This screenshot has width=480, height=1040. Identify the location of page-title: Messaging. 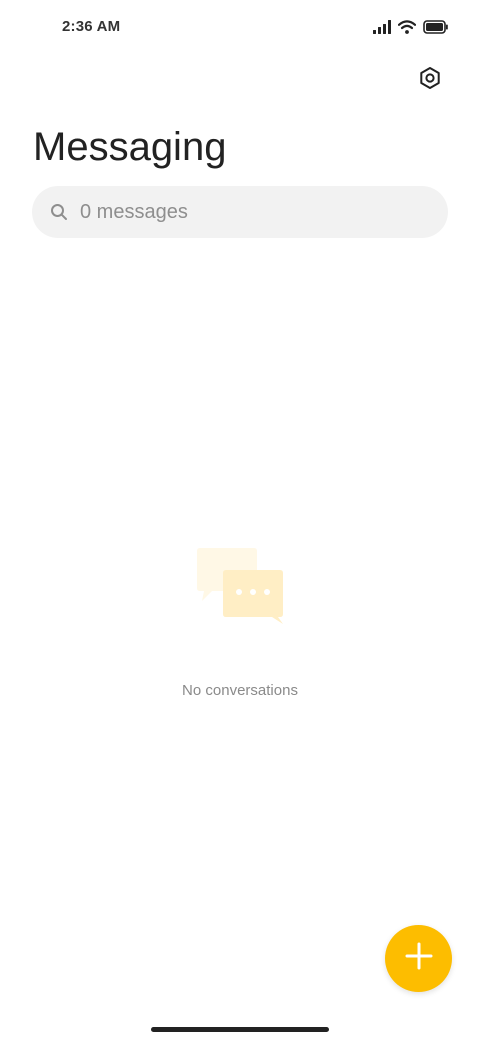
(130, 147).